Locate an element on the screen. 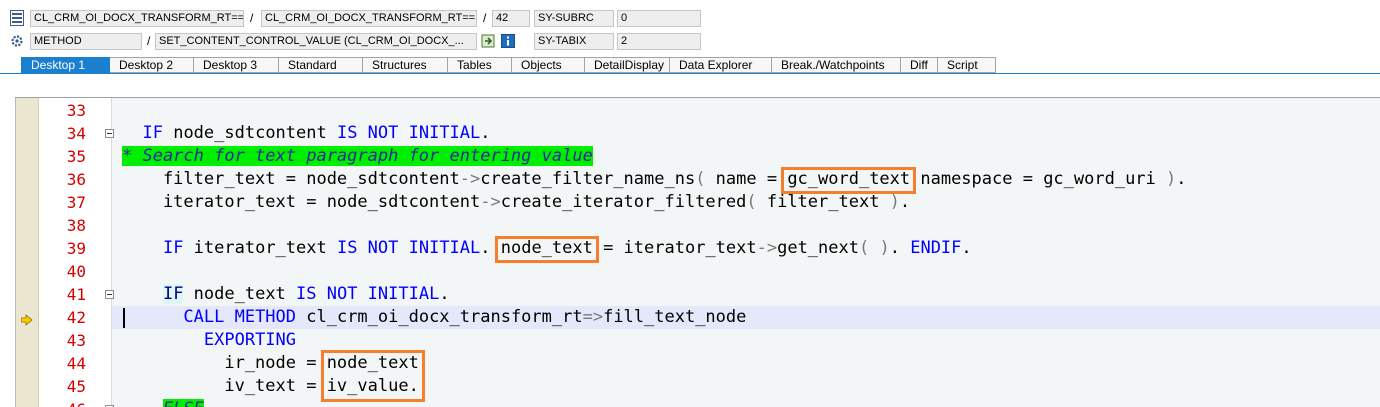  line-number: 36 is located at coordinates (76, 179).